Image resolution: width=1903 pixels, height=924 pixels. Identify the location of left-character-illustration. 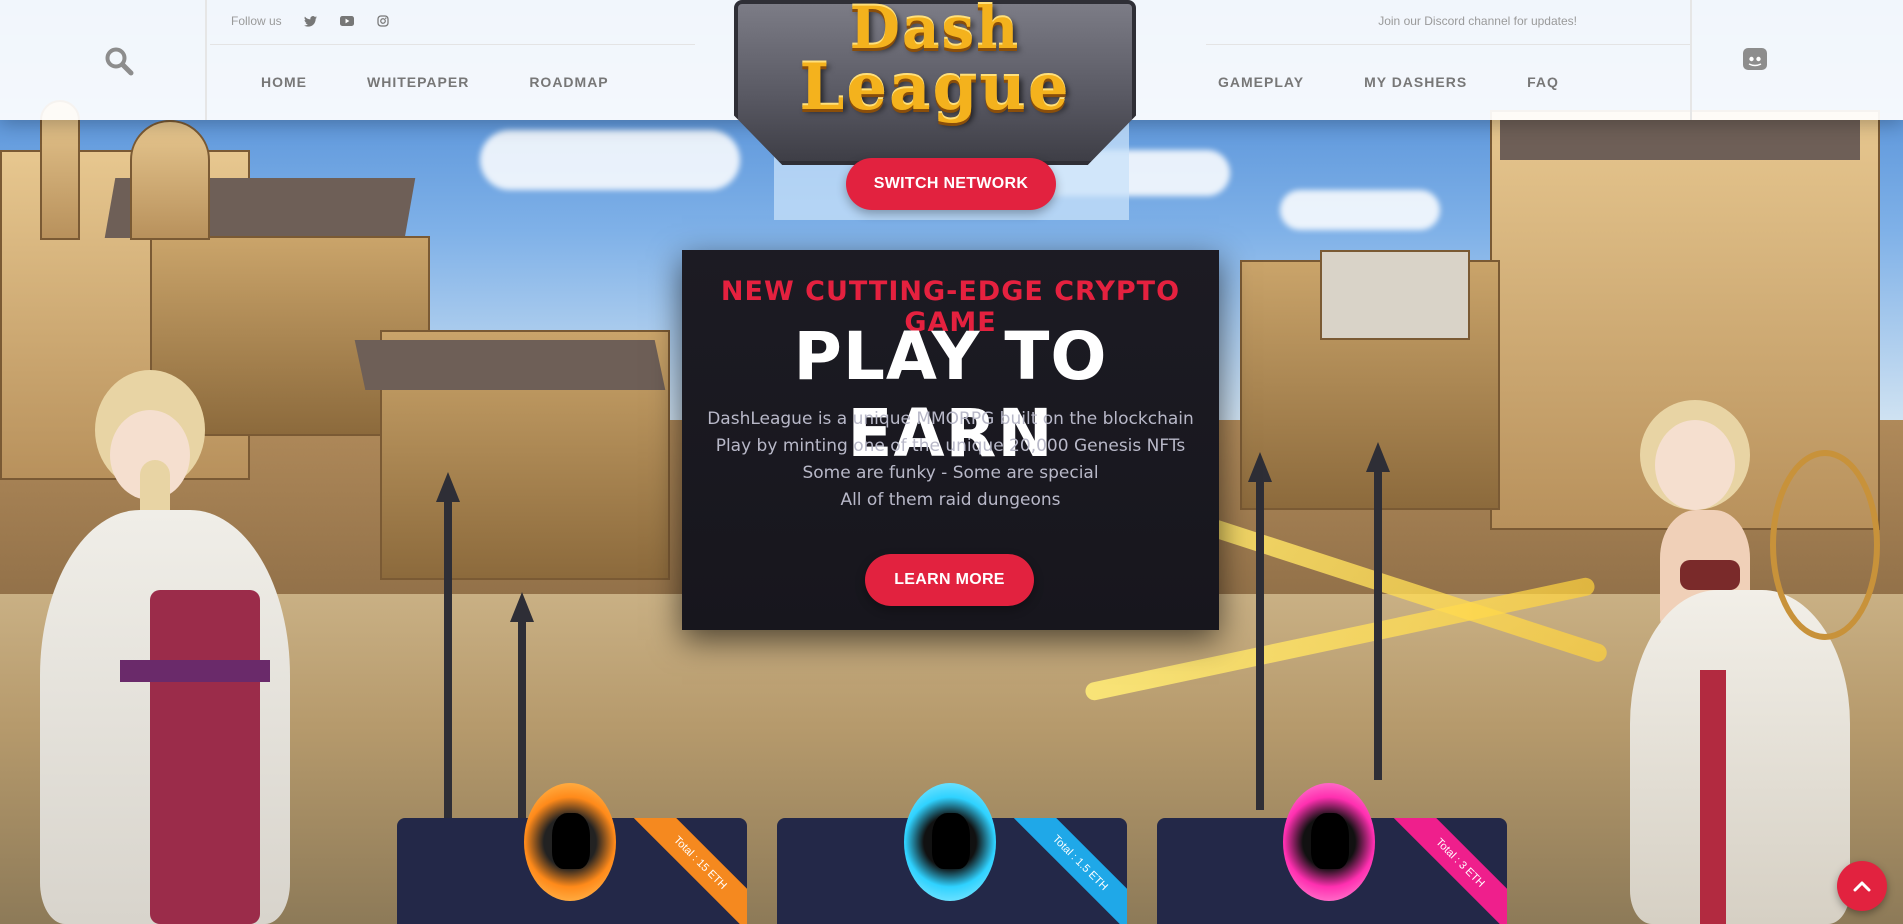
(160, 642).